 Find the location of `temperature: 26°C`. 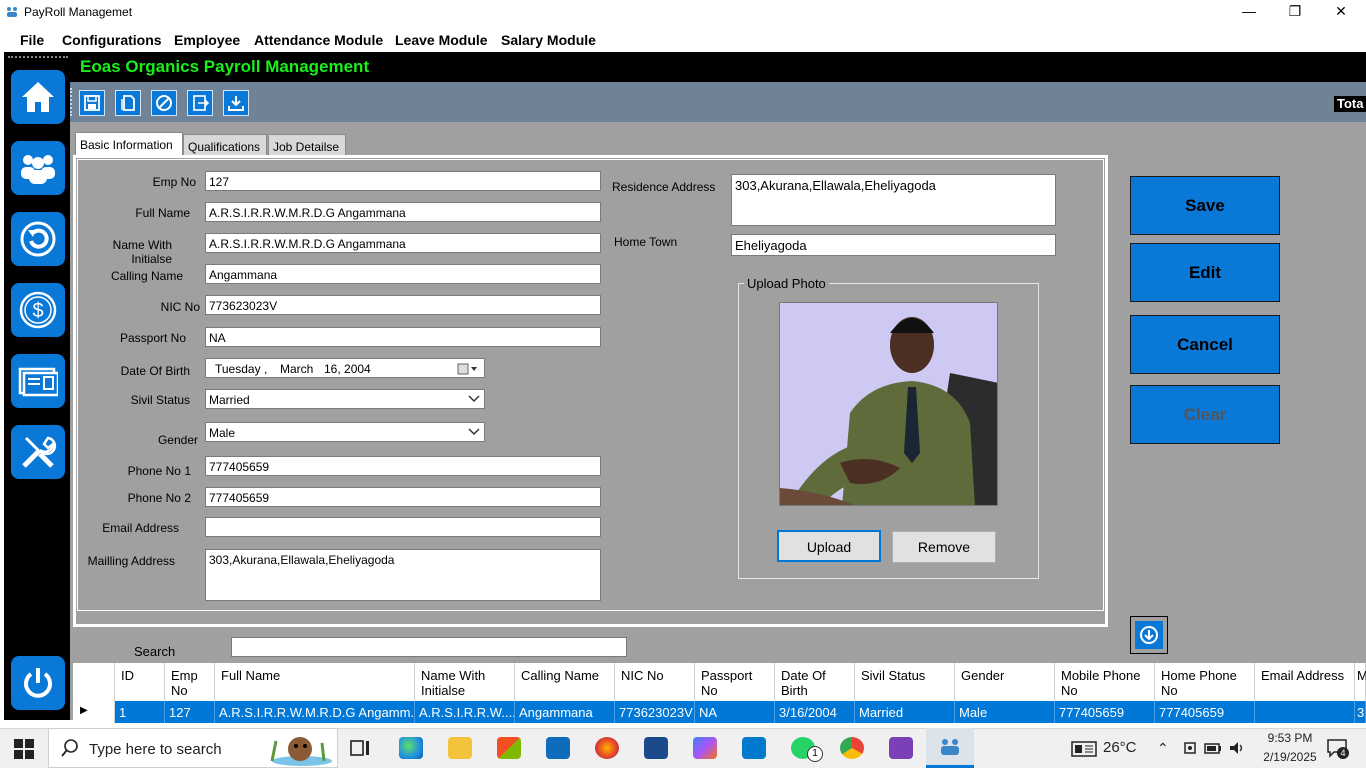

temperature: 26°C is located at coordinates (1120, 747).